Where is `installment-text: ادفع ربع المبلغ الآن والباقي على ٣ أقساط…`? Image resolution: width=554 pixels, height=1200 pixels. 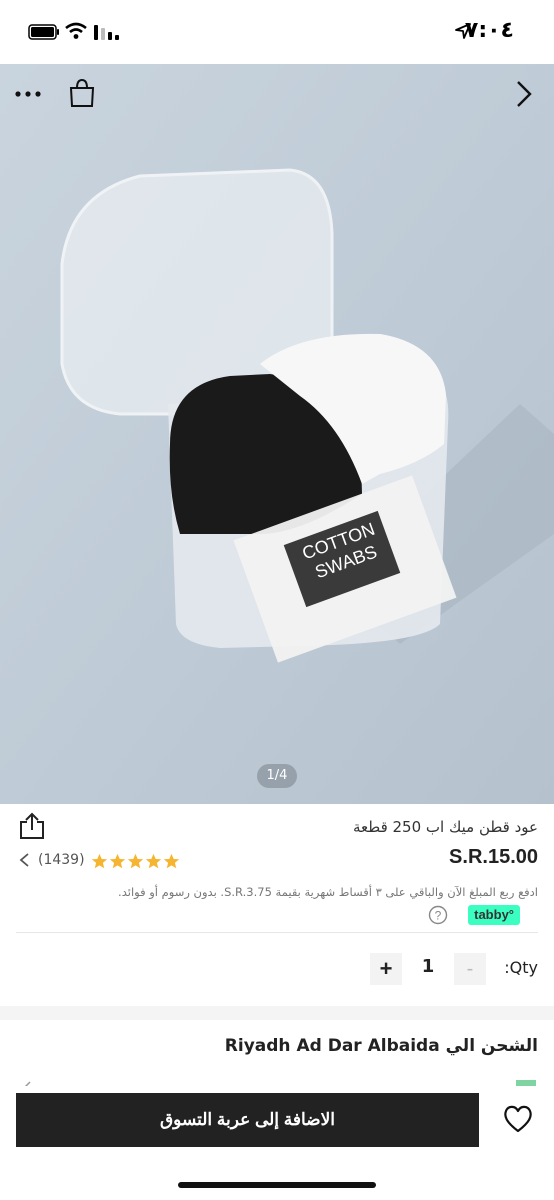 installment-text: ادفع ربع المبلغ الآن والباقي على ٣ أقساط… is located at coordinates (328, 892).